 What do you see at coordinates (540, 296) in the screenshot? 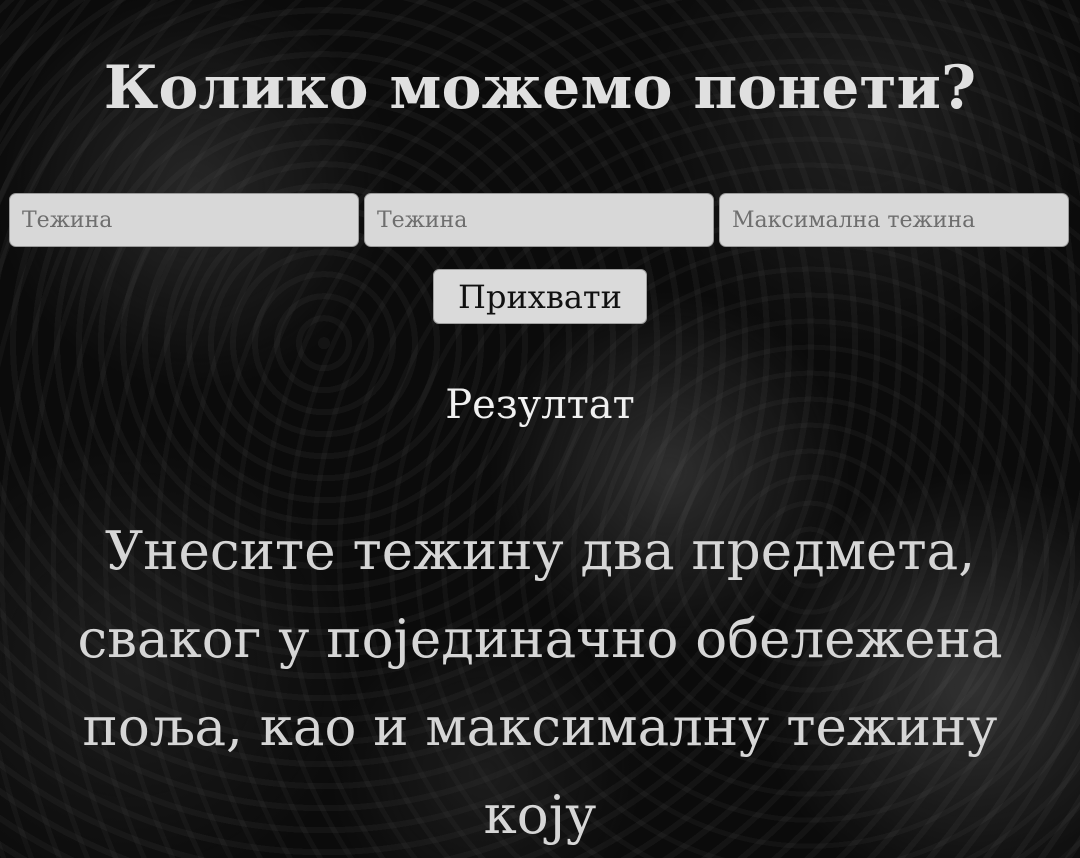
I see `accept-button: Прихвати` at bounding box center [540, 296].